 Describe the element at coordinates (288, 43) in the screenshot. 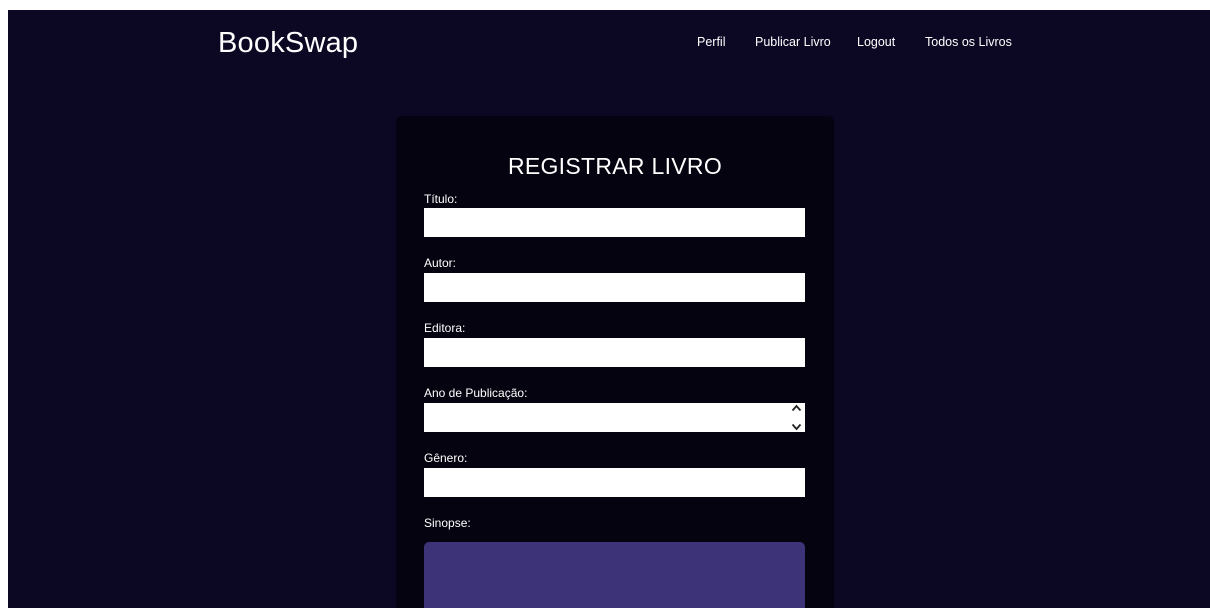

I see `brand-logo: BookSwap` at that location.